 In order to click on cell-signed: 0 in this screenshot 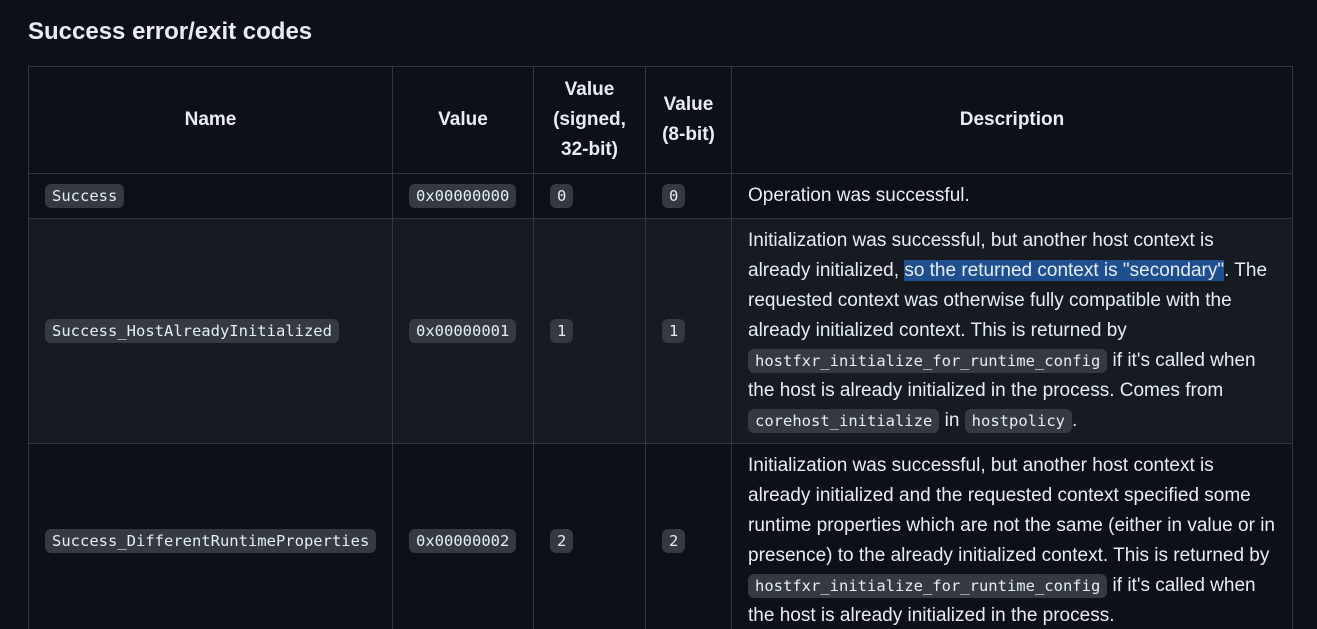, I will do `click(589, 196)`.